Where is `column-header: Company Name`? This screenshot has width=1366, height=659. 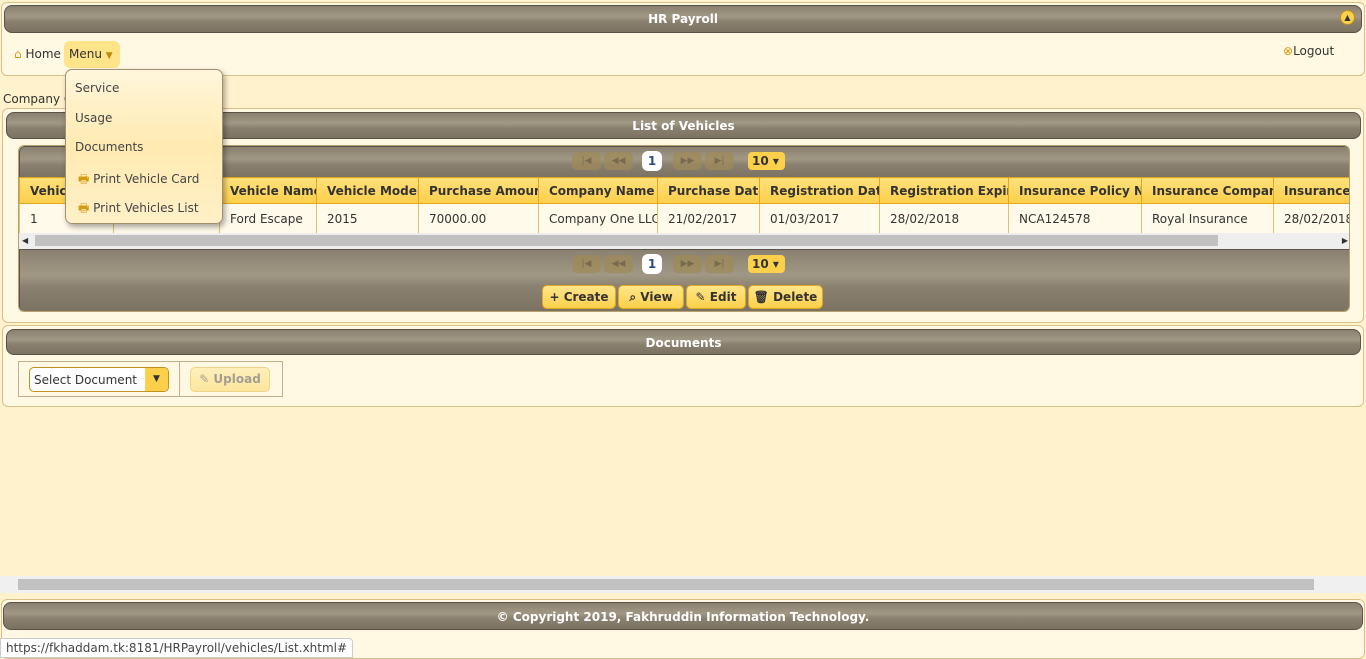
column-header: Company Name is located at coordinates (598, 190).